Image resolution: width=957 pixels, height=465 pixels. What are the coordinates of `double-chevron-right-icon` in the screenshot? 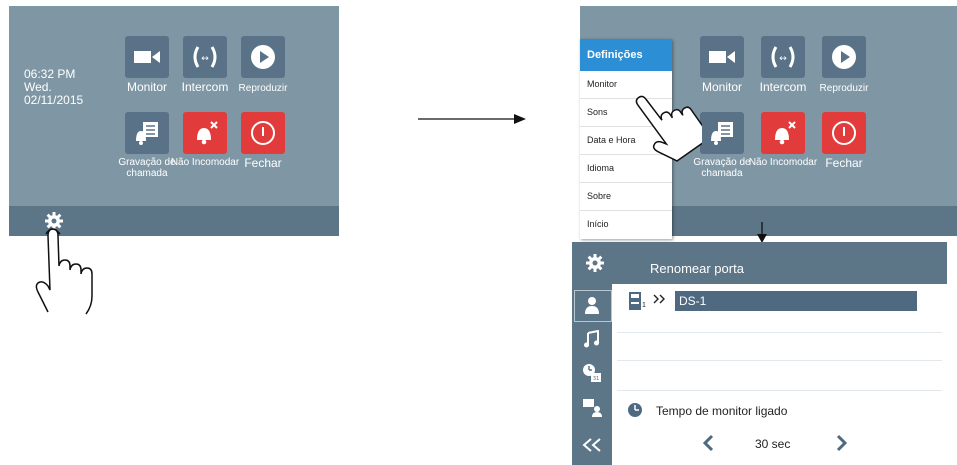 It's located at (660, 301).